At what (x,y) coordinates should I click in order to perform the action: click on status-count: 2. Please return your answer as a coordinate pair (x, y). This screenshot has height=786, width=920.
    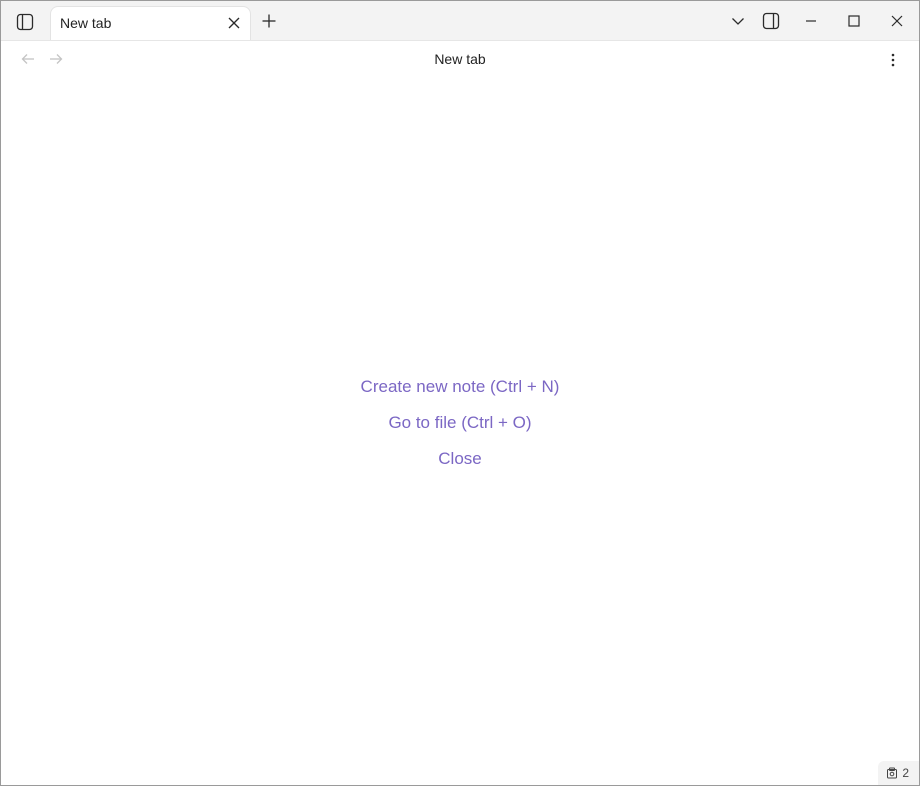
    Looking at the image, I should click on (905, 773).